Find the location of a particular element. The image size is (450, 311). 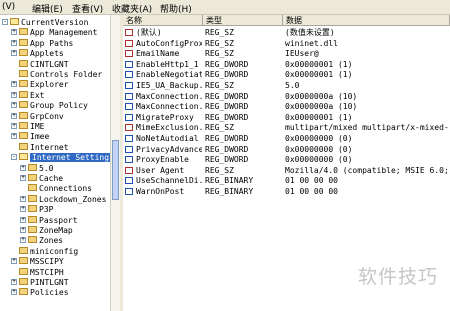

tree-item: + App Paths is located at coordinates (55, 43).